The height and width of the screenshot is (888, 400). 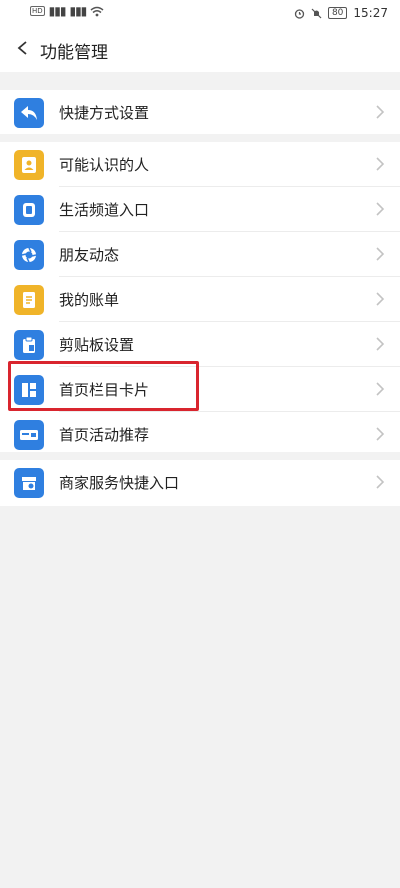 I want to click on item-label: 快捷方式设置, so click(x=104, y=113).